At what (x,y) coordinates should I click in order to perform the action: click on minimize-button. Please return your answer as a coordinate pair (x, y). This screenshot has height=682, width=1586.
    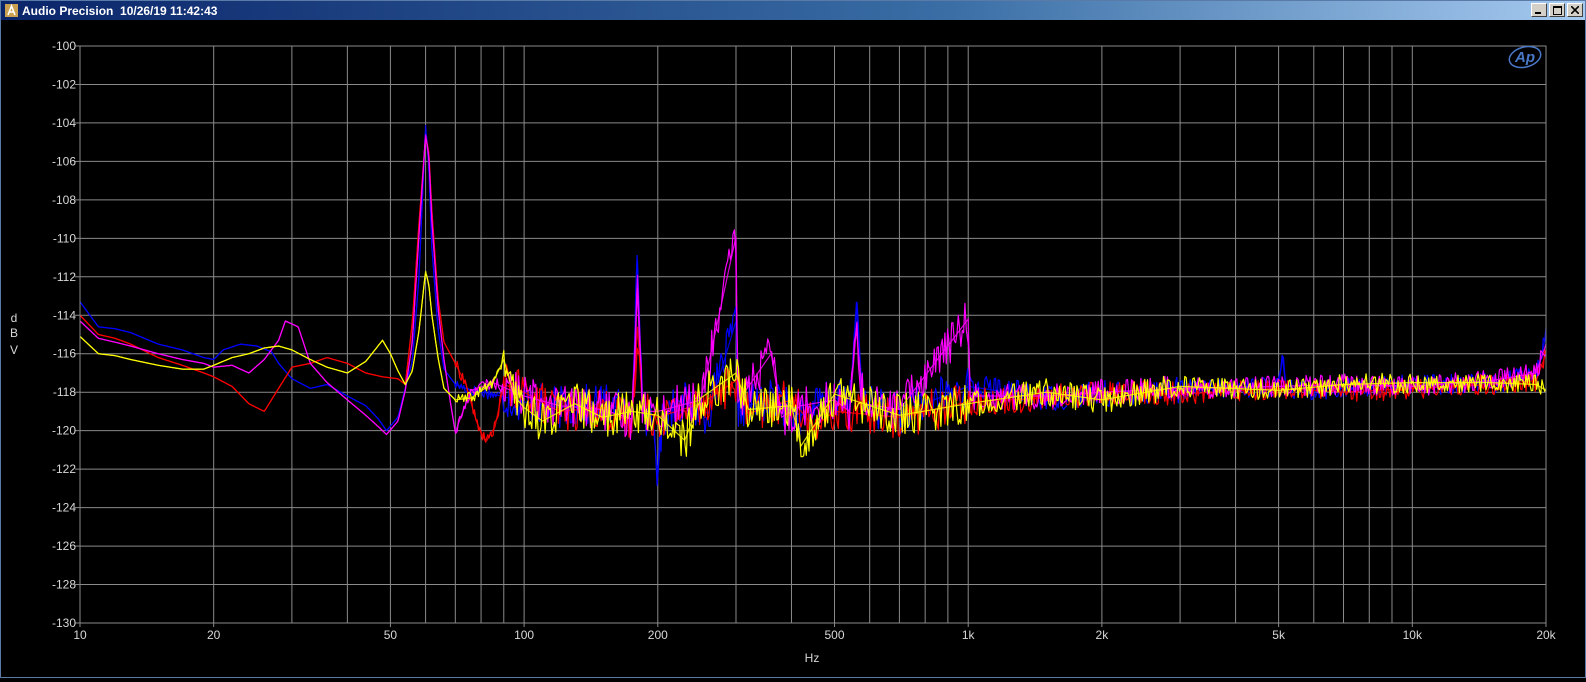
    Looking at the image, I should click on (1539, 10).